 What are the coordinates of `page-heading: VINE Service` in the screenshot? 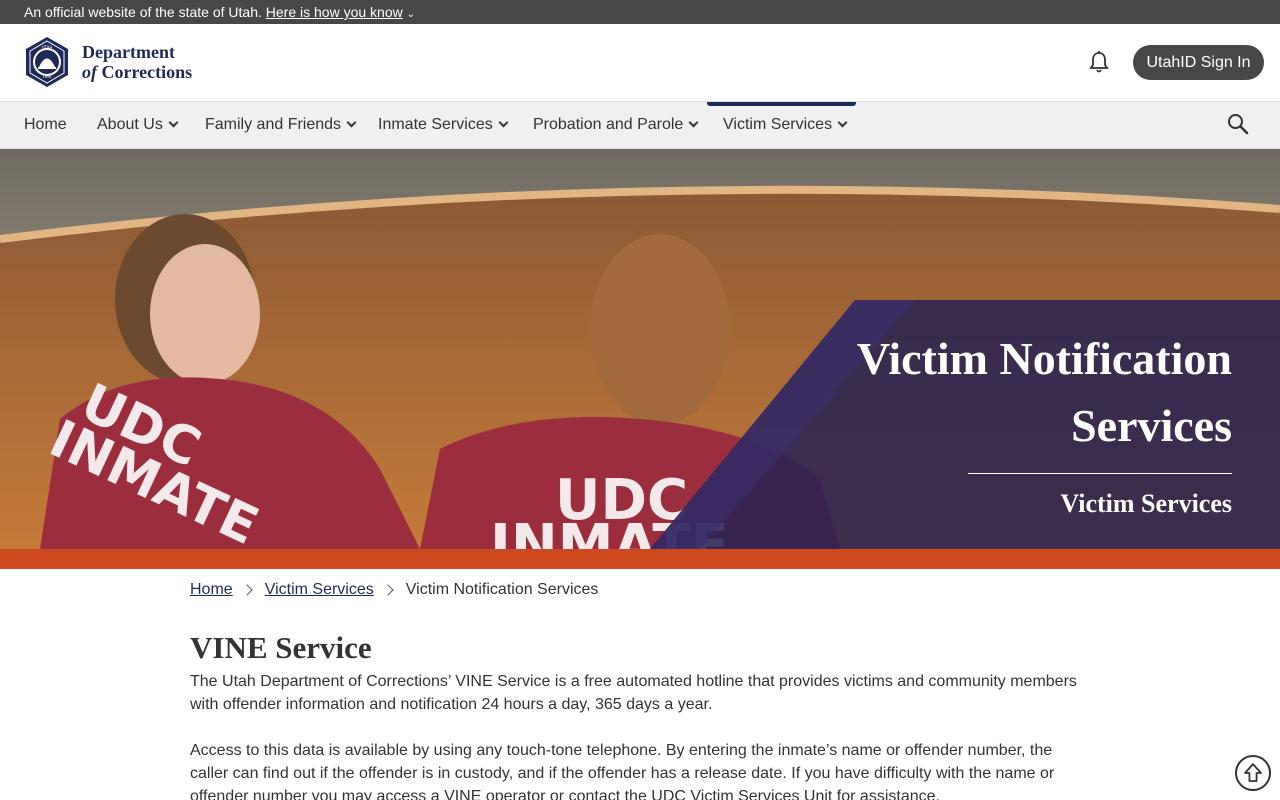 It's located at (281, 647).